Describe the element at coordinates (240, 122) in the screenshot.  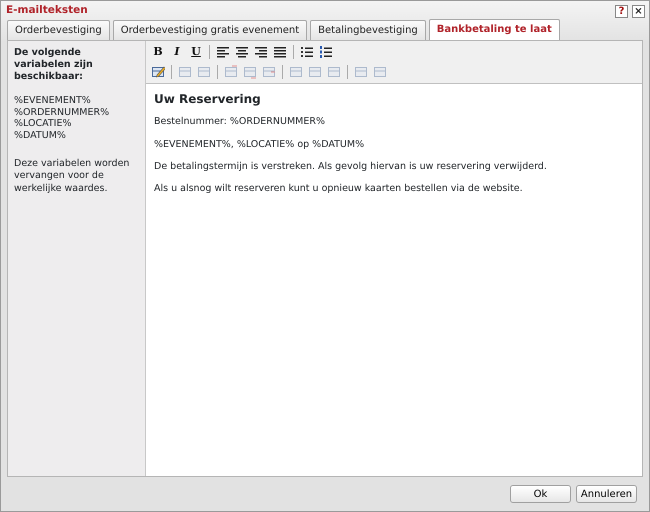
I see `editor-paragraph: Bestelnummer: %ORDERNUMMER%` at that location.